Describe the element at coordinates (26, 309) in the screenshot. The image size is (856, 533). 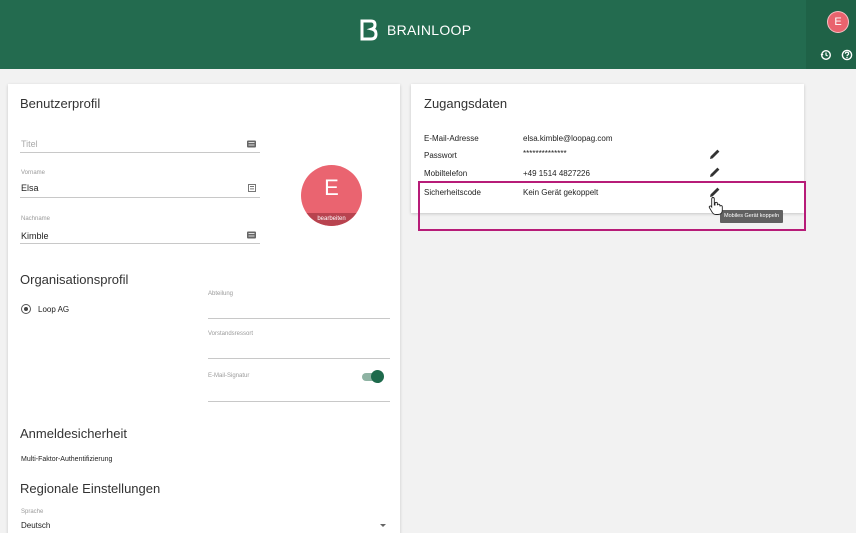
I see `org-radio` at that location.